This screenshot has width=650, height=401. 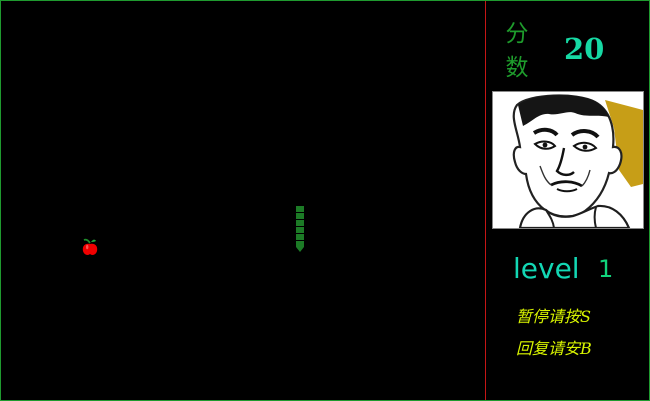 I want to click on score-label: 分 数, so click(x=517, y=51).